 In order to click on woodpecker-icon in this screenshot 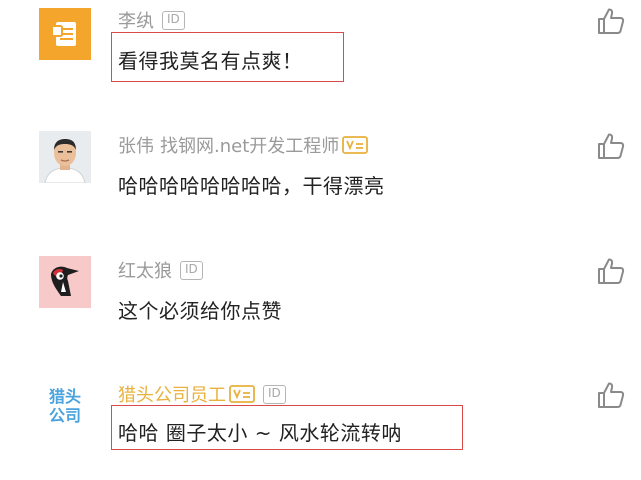, I will do `click(65, 282)`.